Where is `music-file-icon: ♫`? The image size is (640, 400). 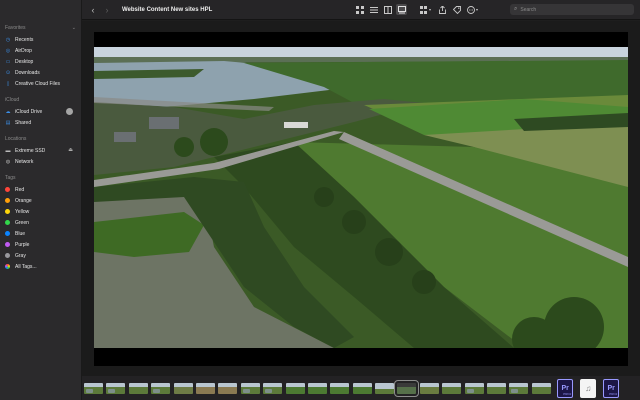
music-file-icon: ♫ is located at coordinates (588, 388).